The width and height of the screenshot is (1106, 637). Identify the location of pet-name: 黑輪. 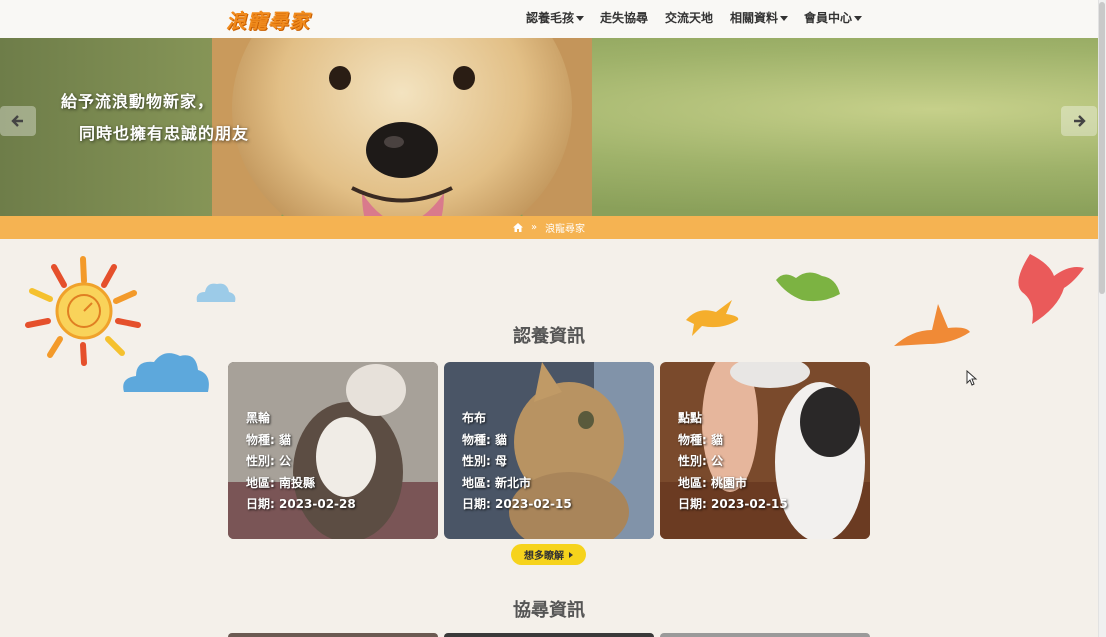
(258, 418).